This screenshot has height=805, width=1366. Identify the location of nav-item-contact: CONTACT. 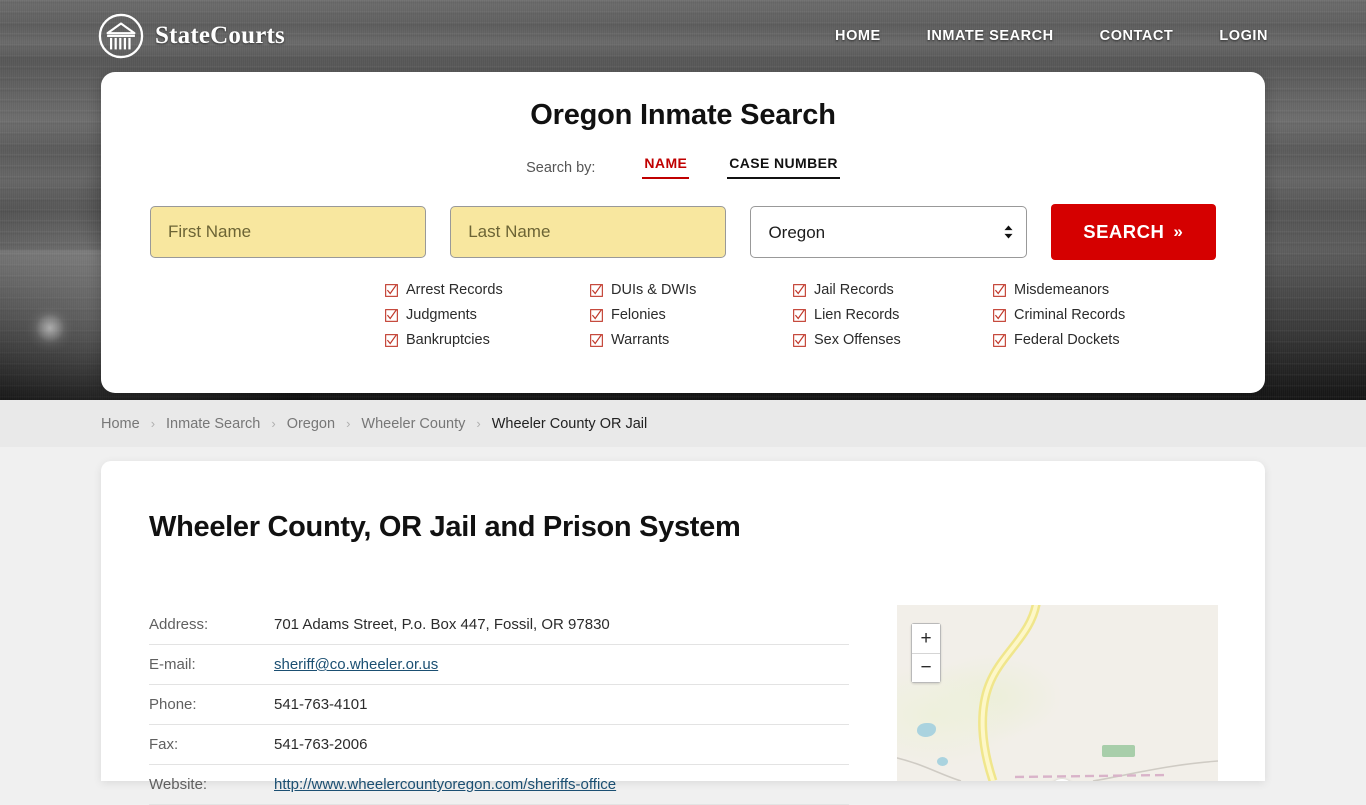
(1137, 36).